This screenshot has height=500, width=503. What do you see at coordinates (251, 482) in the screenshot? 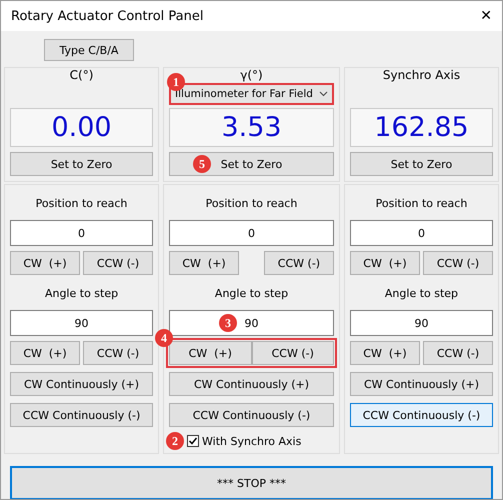
I see `stop-button: *** STOP ***` at bounding box center [251, 482].